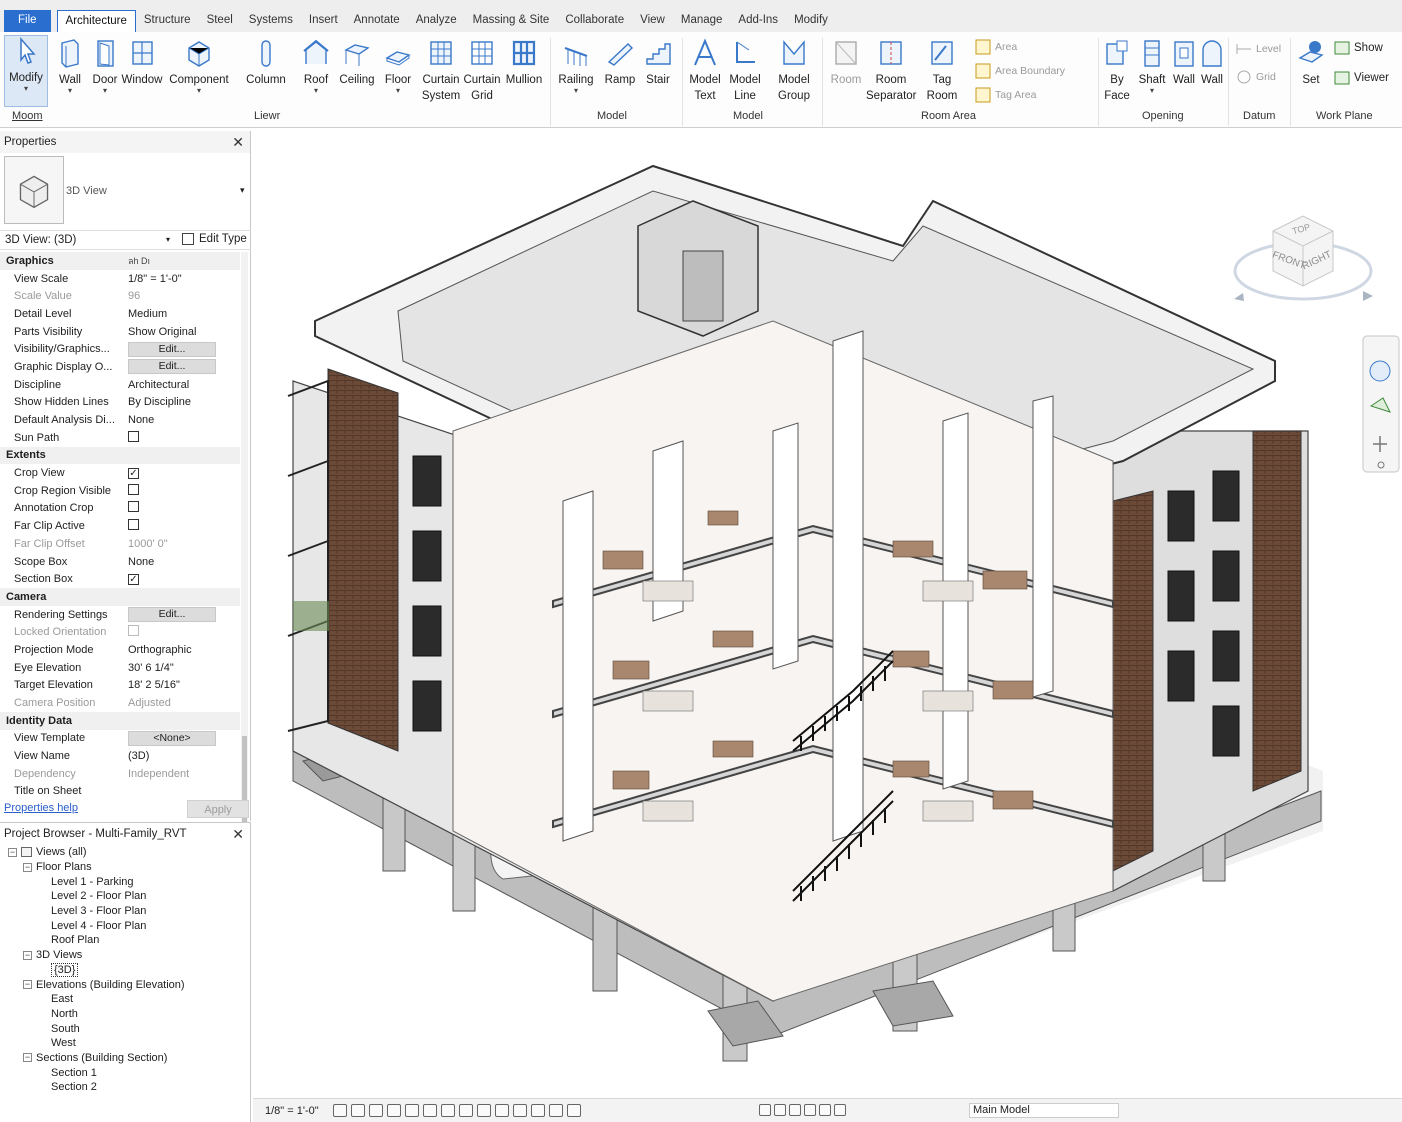  Describe the element at coordinates (810, 1110) in the screenshot. I see `select-face-icon` at that location.